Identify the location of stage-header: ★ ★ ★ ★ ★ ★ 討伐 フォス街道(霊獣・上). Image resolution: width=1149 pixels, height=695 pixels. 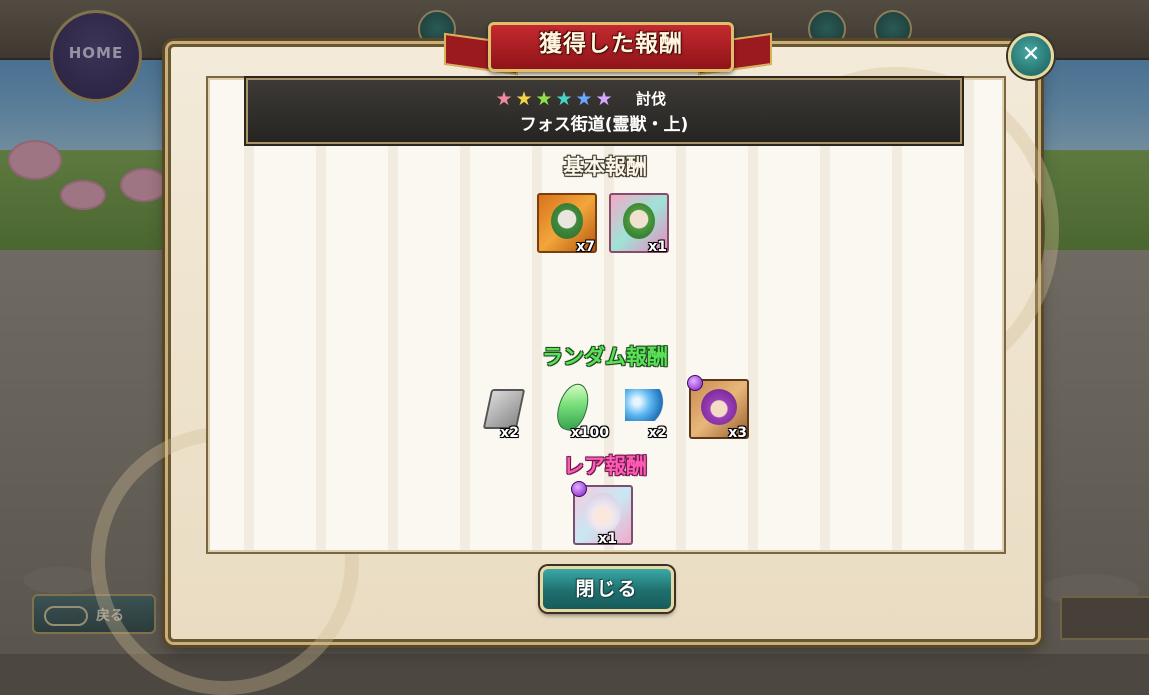
(604, 111).